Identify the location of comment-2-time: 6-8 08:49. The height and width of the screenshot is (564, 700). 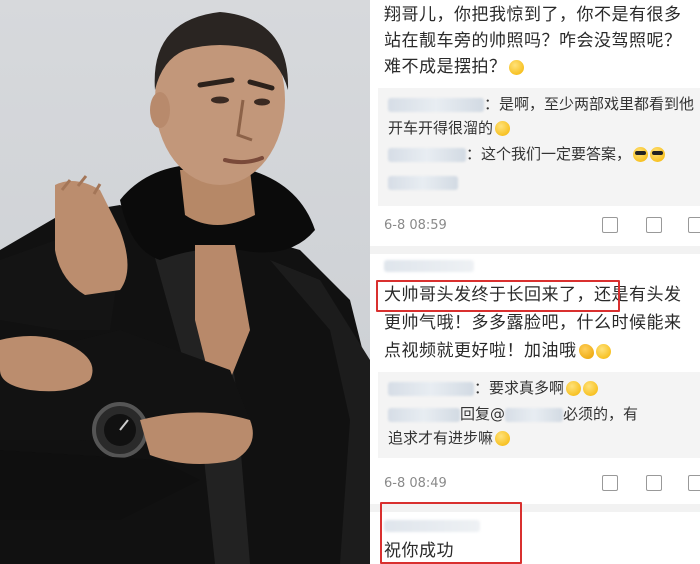
(415, 483).